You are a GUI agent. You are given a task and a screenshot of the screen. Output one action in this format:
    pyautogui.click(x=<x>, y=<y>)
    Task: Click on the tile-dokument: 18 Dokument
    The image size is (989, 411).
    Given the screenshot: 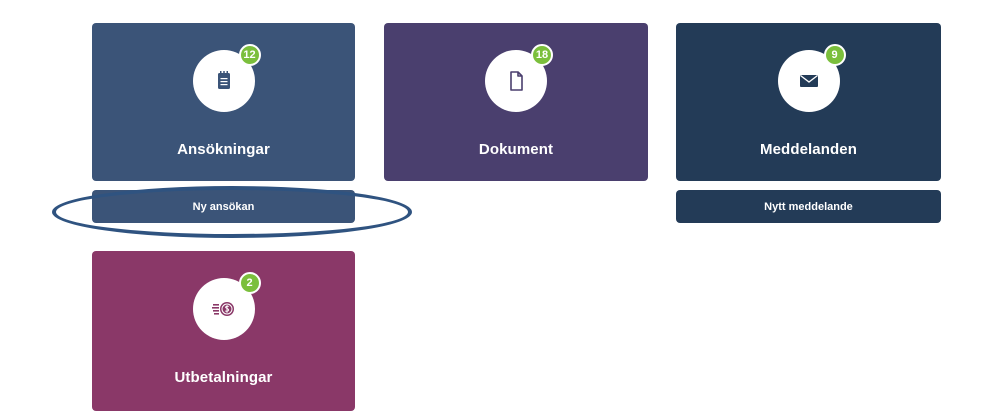 What is the action you would take?
    pyautogui.click(x=516, y=102)
    